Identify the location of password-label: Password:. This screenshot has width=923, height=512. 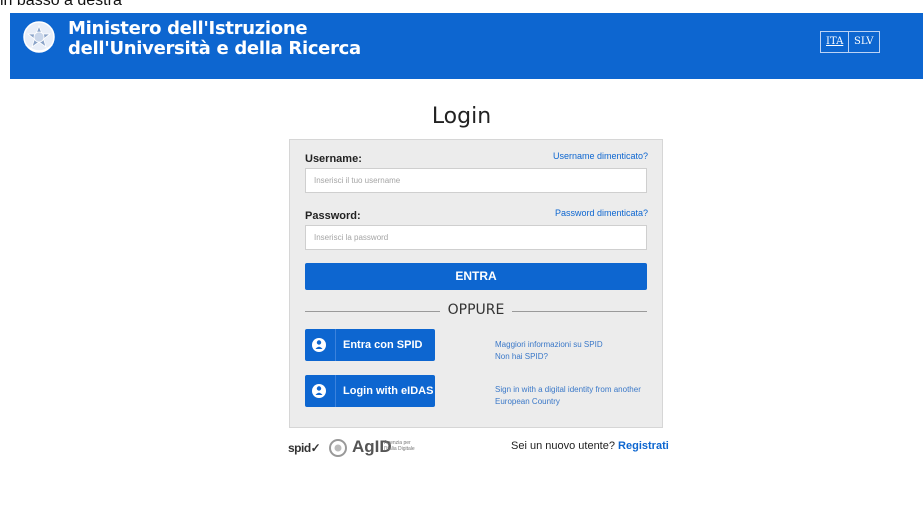
(333, 216).